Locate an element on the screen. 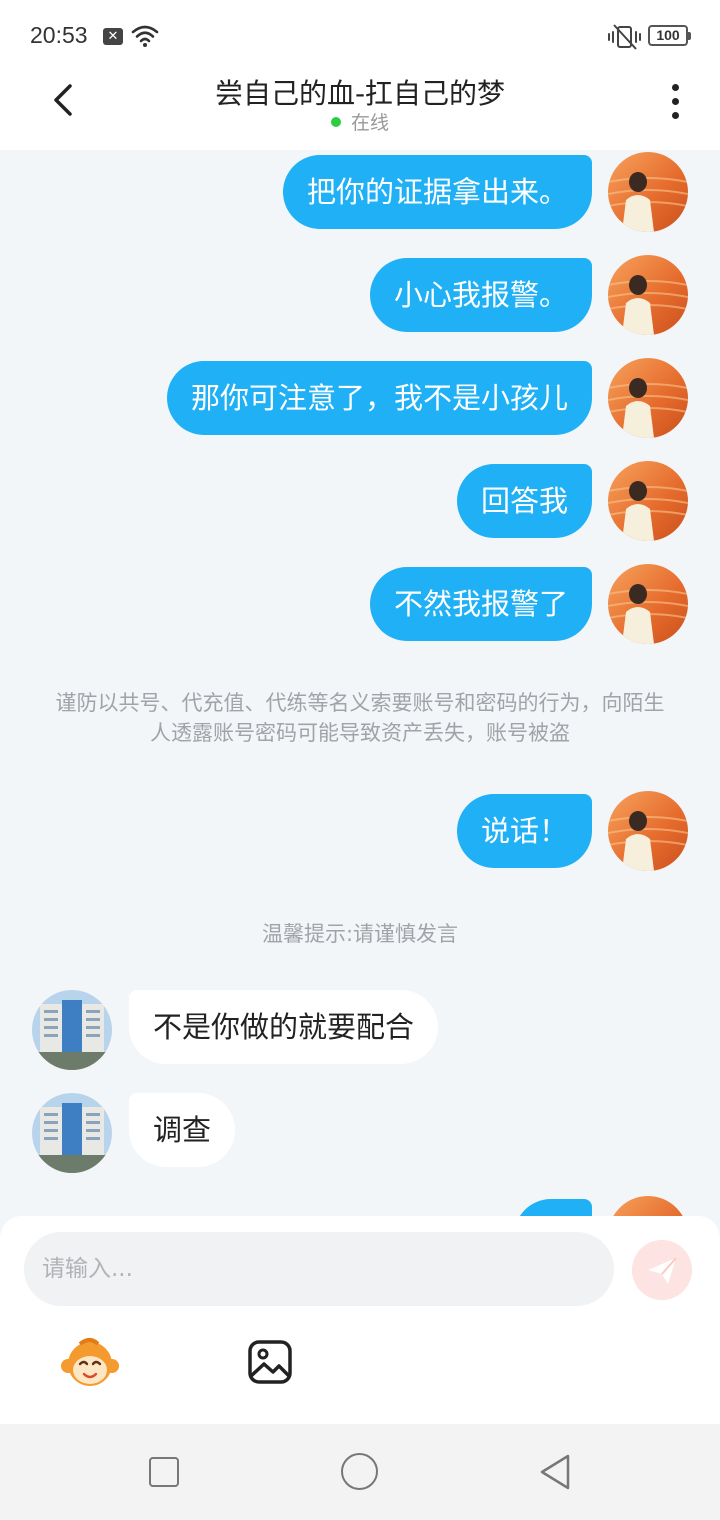  close-box-icon: ✕ is located at coordinates (113, 36).